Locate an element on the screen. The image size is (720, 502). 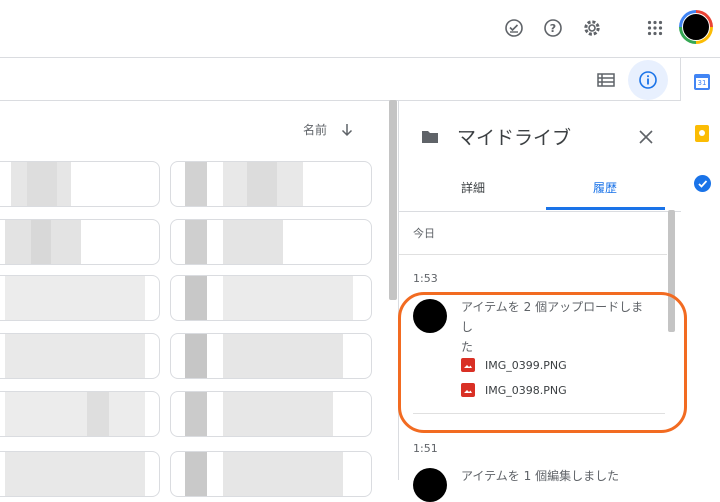
top-bar: ? is located at coordinates (360, 29).